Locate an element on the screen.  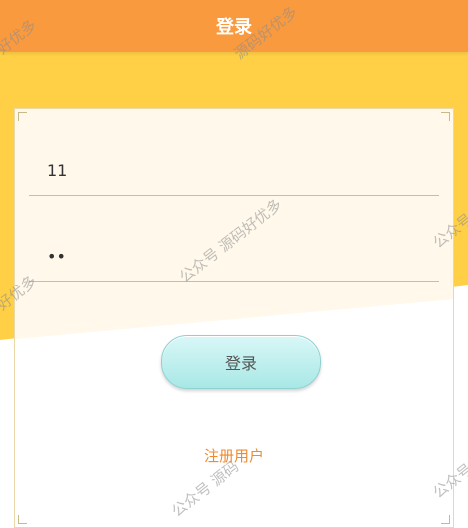
username-input is located at coordinates (237, 170).